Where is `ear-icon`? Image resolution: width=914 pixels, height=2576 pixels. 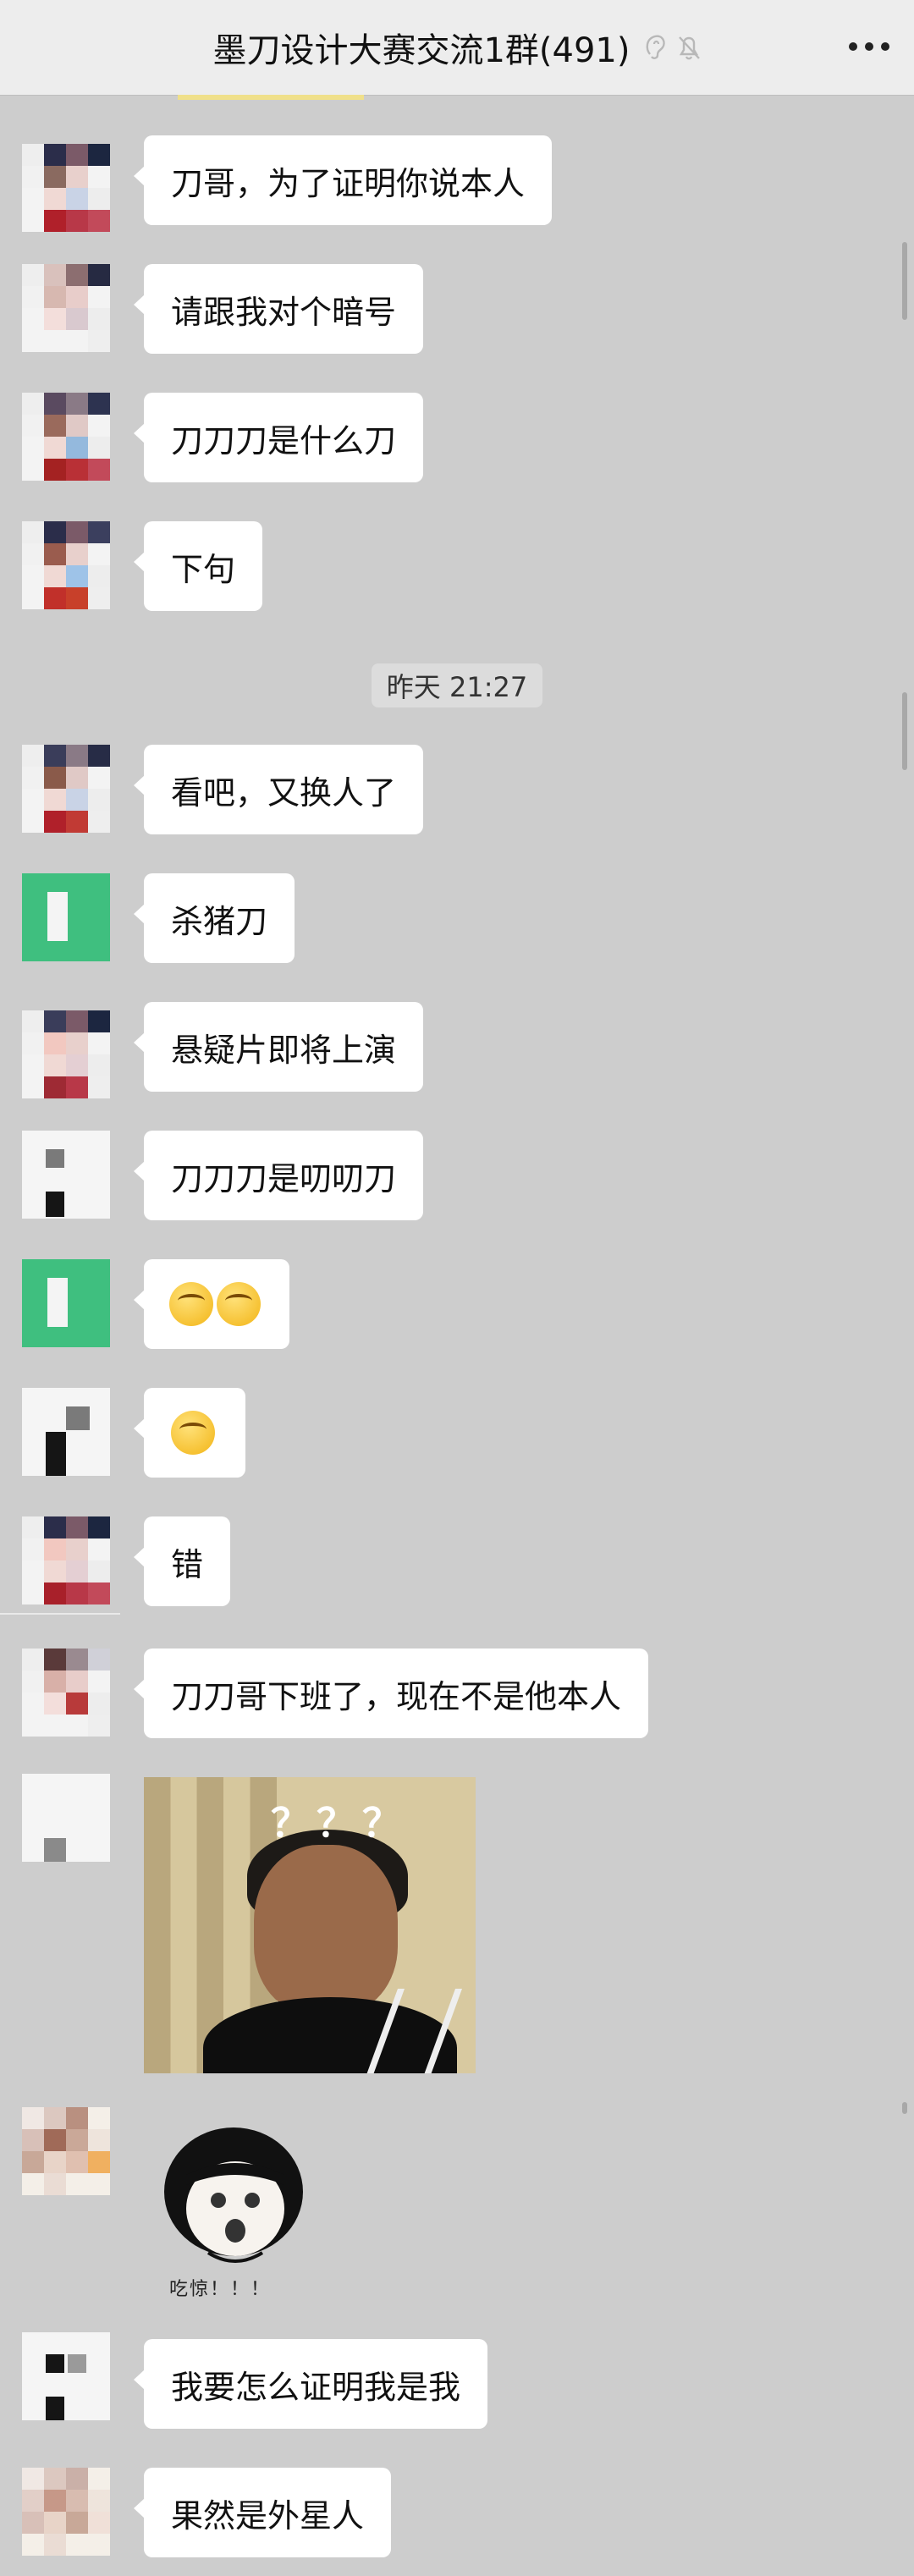
ear-icon is located at coordinates (655, 47).